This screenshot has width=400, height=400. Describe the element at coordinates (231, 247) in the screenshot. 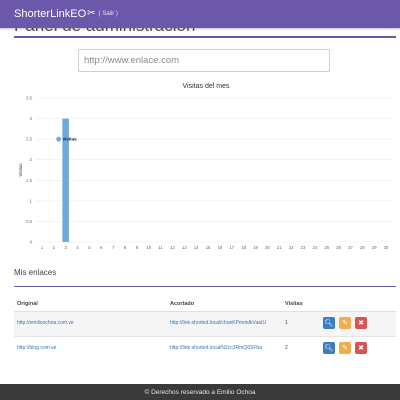

I see `x-tick-label: 17` at that location.